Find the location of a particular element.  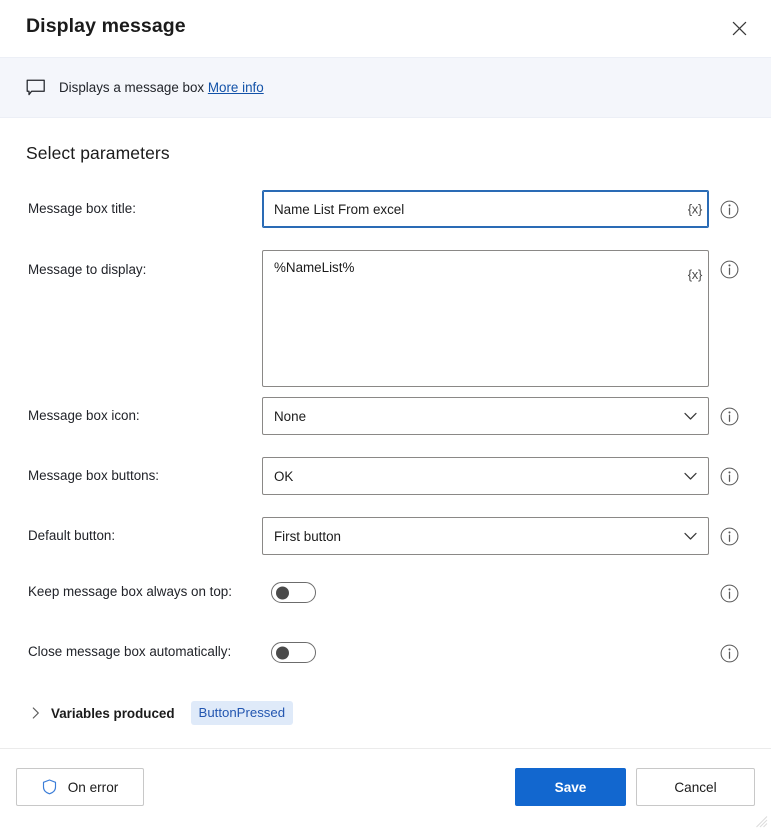

dialog-title: Display message is located at coordinates (106, 26).